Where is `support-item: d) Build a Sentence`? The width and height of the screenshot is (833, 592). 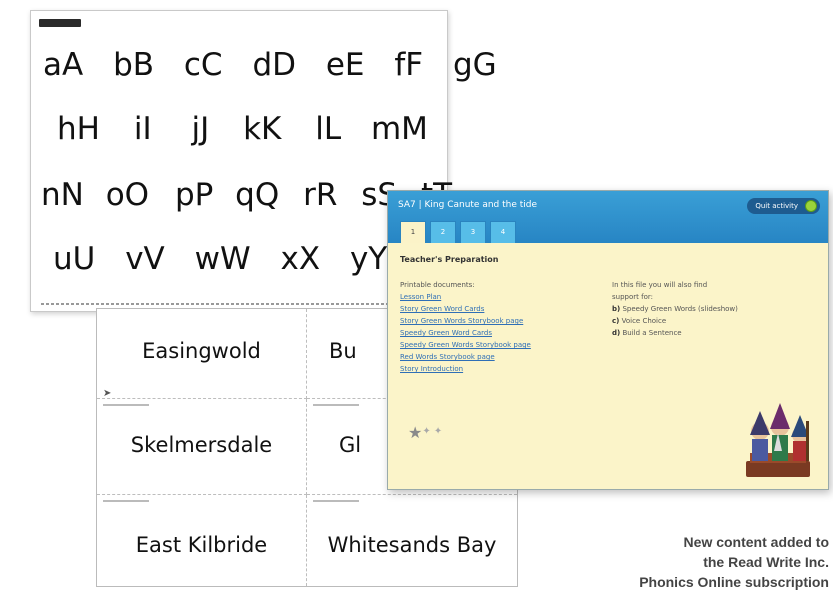 support-item: d) Build a Sentence is located at coordinates (647, 333).